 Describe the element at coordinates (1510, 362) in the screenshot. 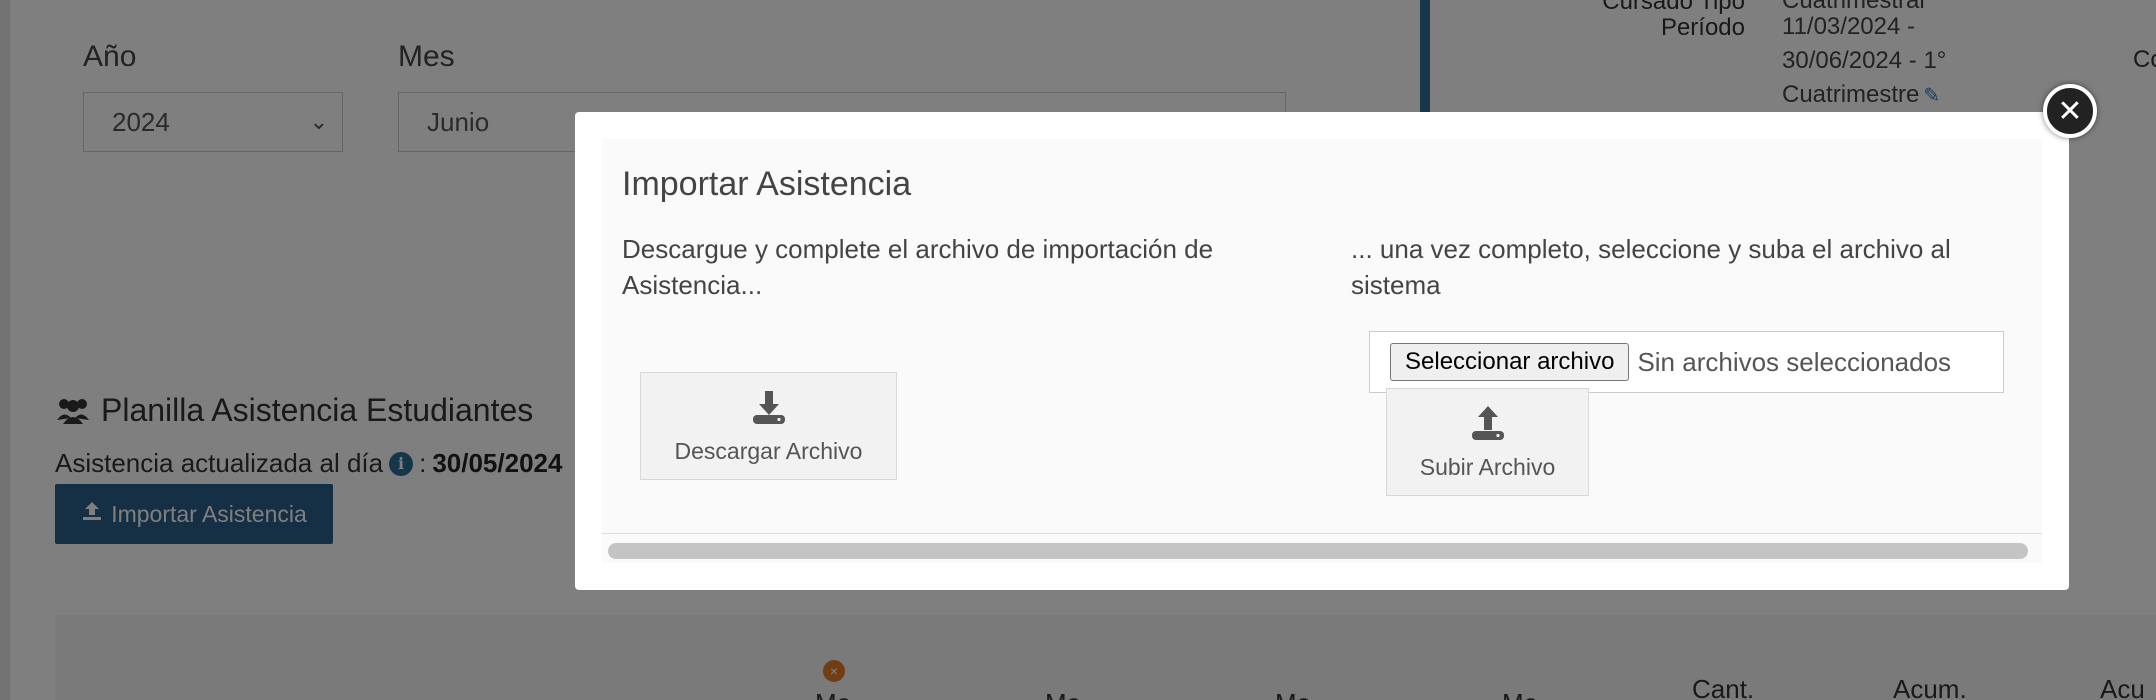

I see `select-file-button: Seleccionar archivo` at that location.